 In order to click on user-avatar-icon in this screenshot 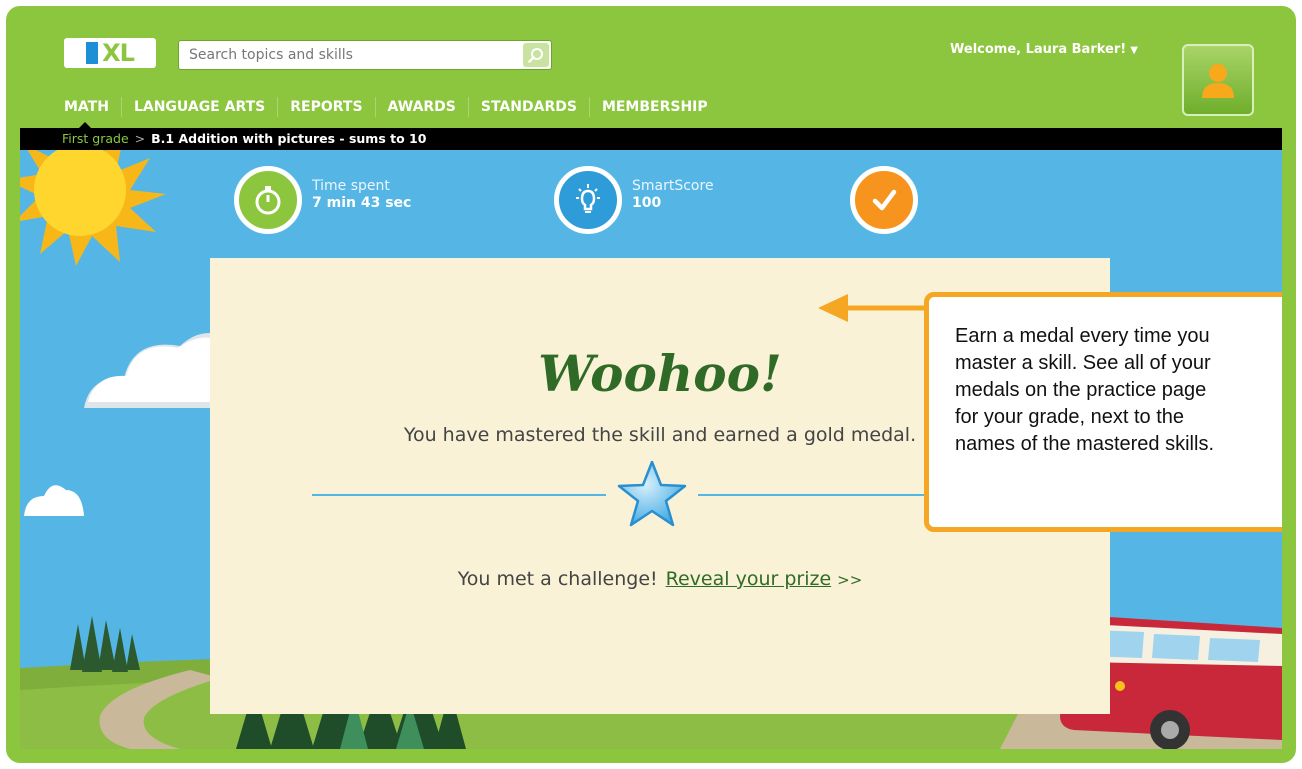, I will do `click(1218, 81)`.